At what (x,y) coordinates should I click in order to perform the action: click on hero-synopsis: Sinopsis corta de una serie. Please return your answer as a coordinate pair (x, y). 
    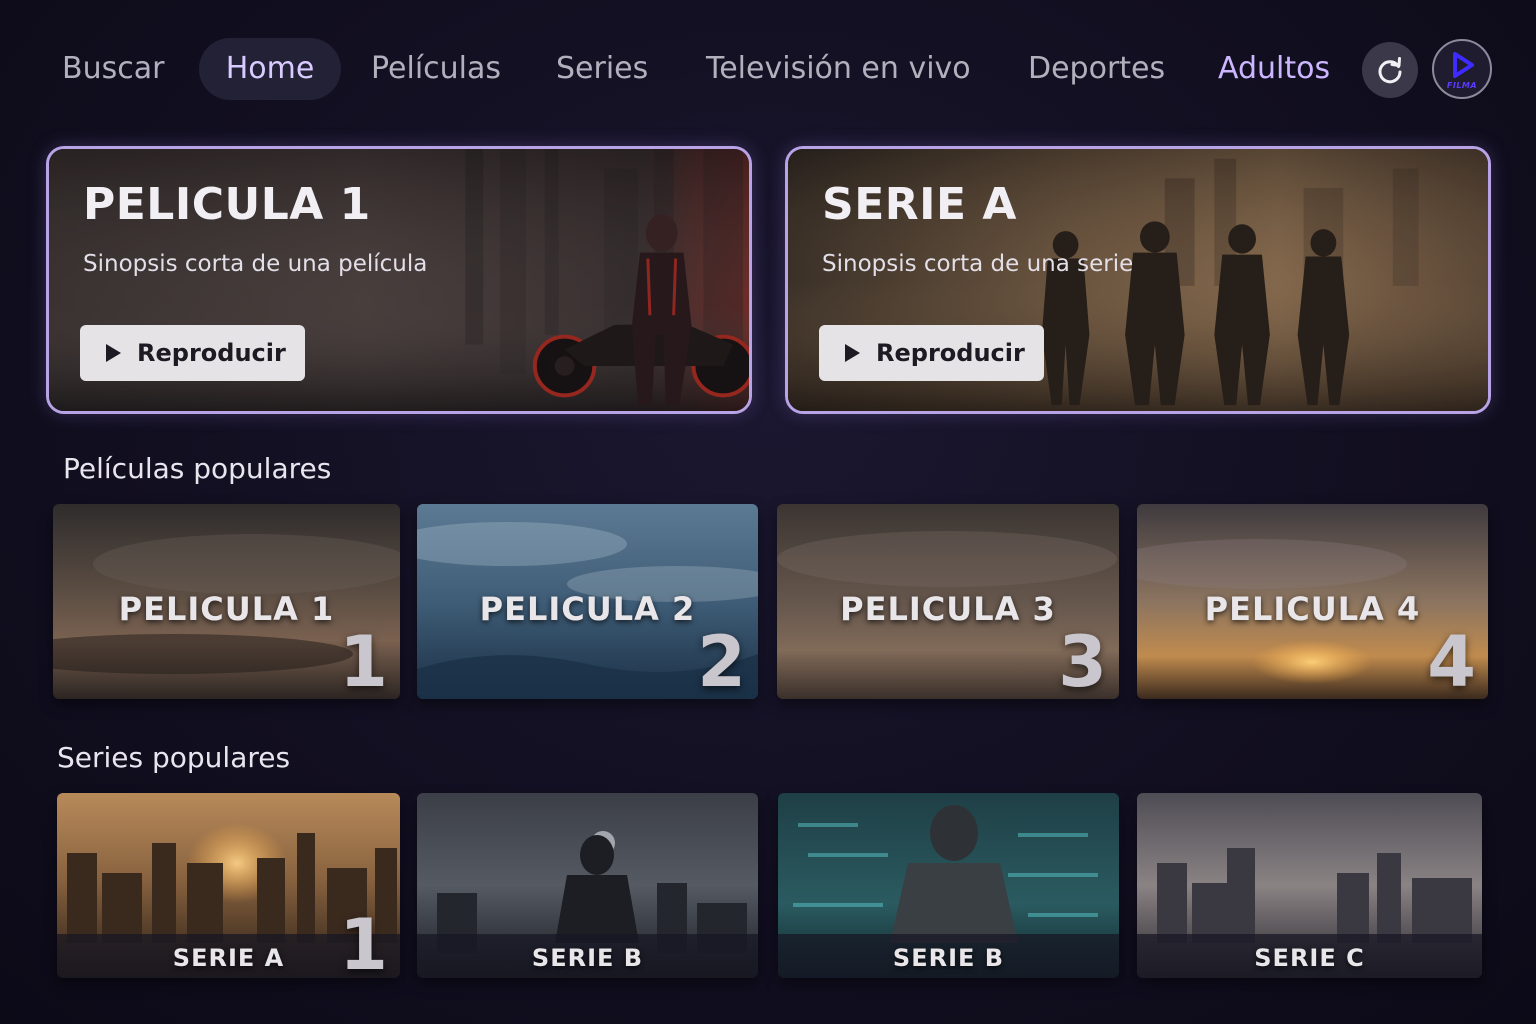
    Looking at the image, I should click on (978, 264).